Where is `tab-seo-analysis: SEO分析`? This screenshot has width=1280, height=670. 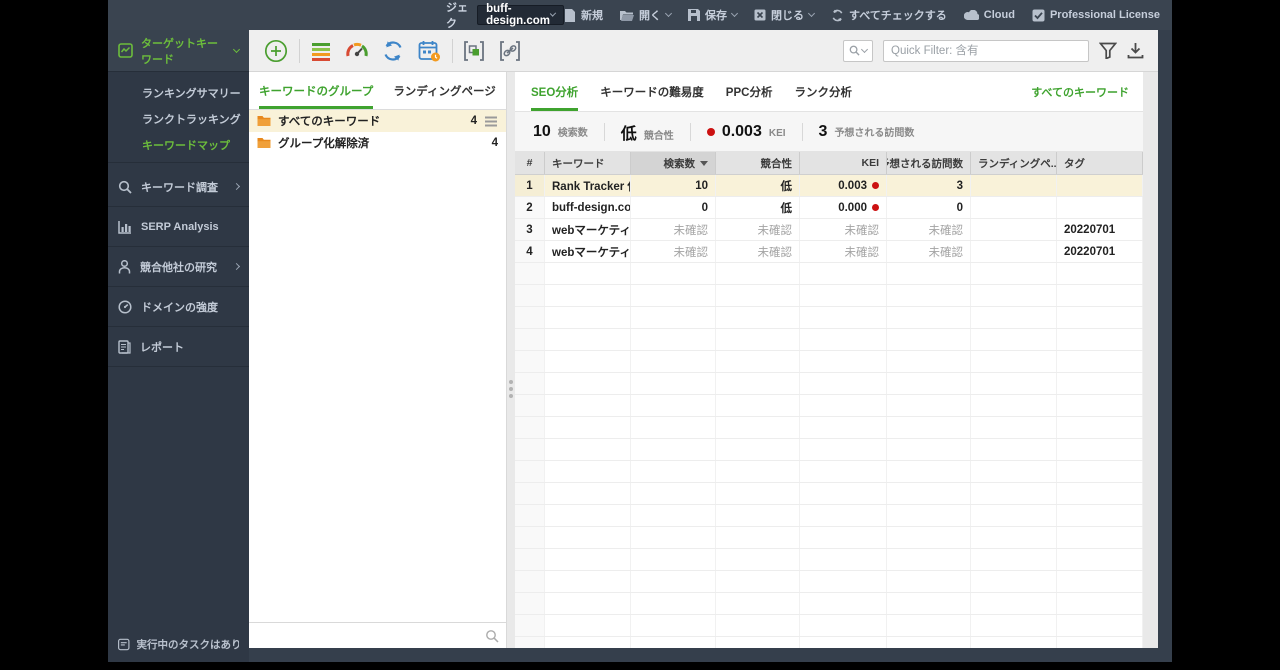 tab-seo-analysis: SEO分析 is located at coordinates (555, 97).